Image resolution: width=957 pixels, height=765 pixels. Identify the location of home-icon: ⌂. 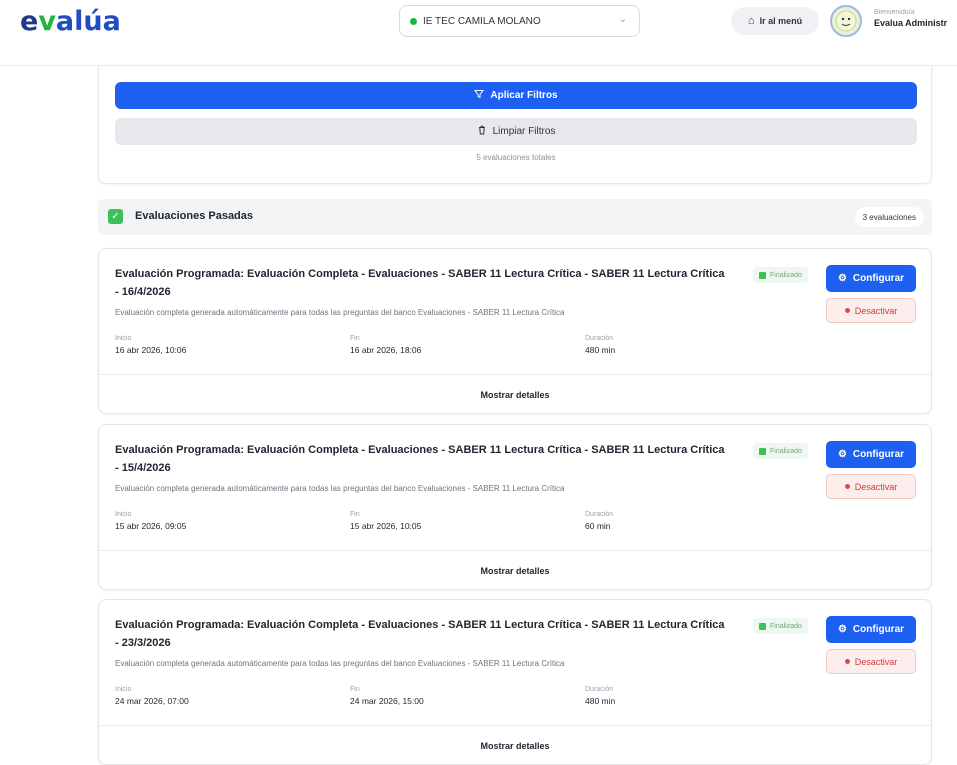
(751, 21).